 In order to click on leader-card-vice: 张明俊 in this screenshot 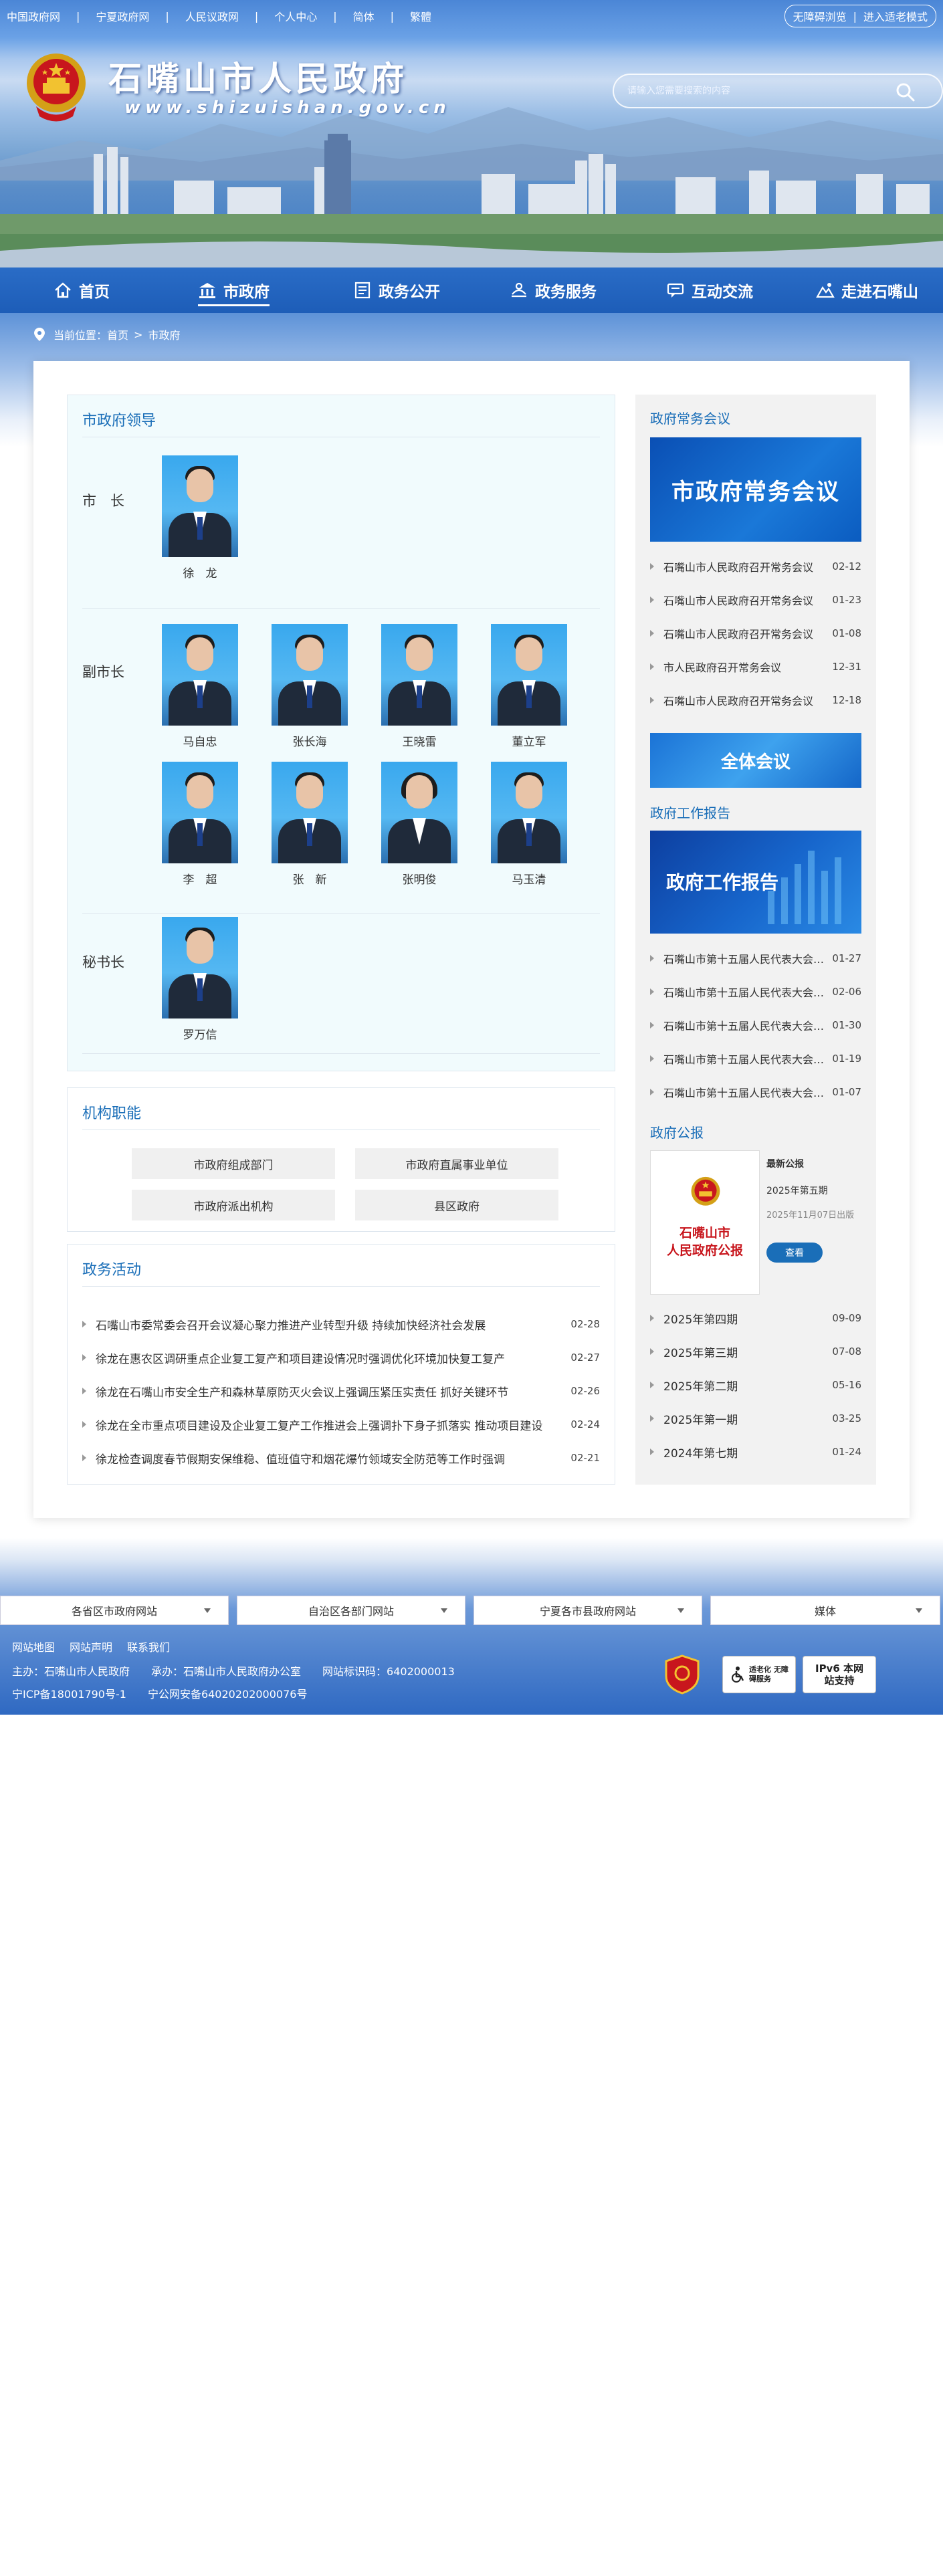, I will do `click(419, 825)`.